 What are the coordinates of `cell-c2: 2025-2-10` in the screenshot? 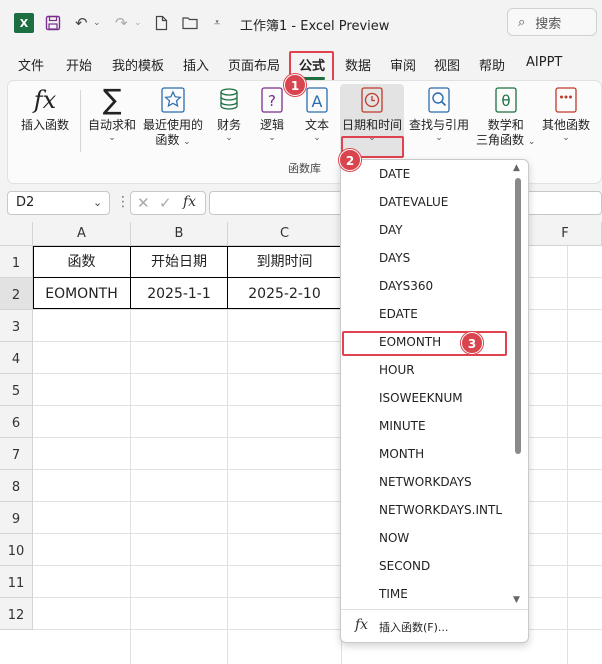 It's located at (284, 294).